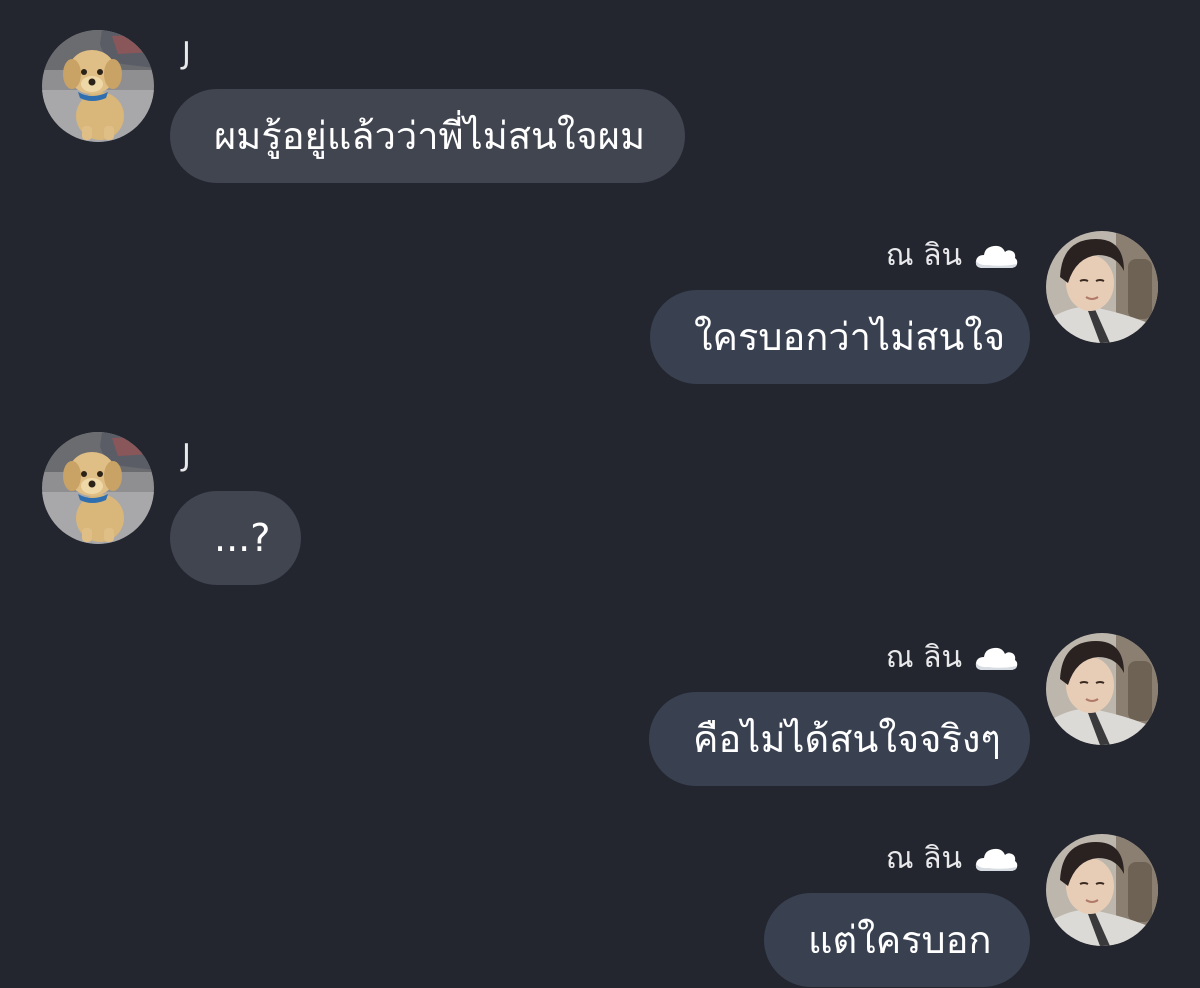 The width and height of the screenshot is (1200, 988). I want to click on message-bubble: ผมรู้อยู่แล้วว่าพี่ไม่สนใจผม, so click(427, 136).